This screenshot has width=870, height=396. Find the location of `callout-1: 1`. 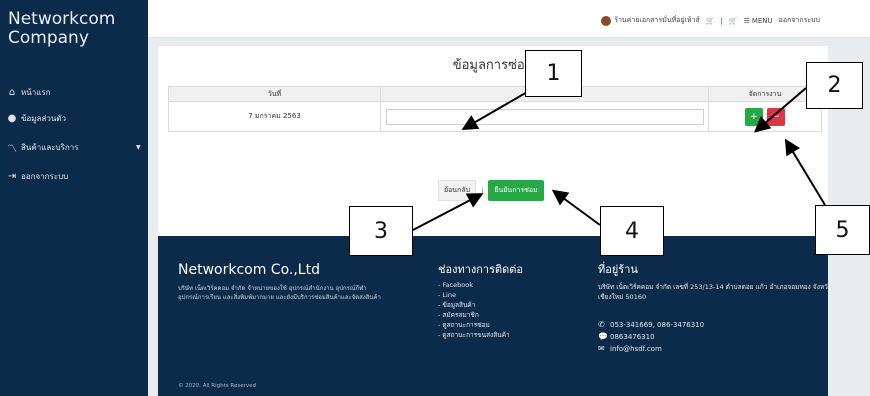

callout-1: 1 is located at coordinates (553, 73).